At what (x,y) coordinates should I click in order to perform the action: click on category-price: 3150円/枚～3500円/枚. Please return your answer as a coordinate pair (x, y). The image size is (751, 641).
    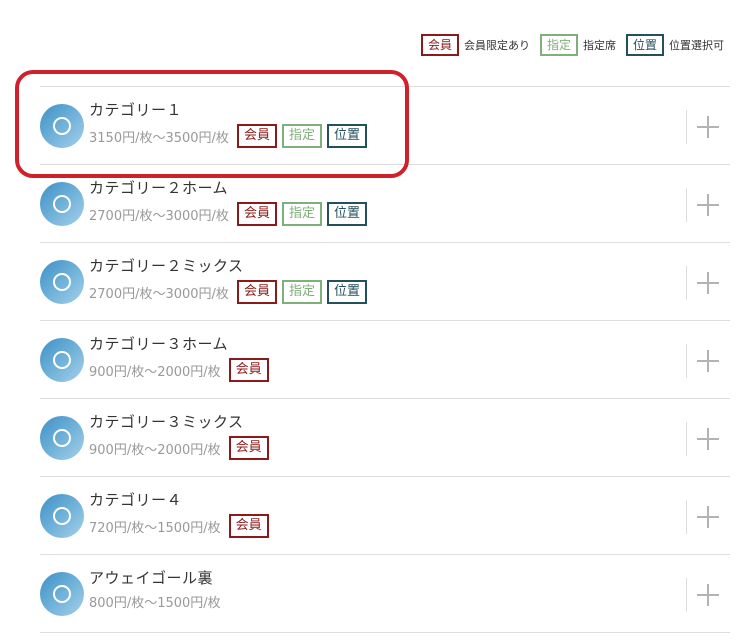
    Looking at the image, I should click on (159, 138).